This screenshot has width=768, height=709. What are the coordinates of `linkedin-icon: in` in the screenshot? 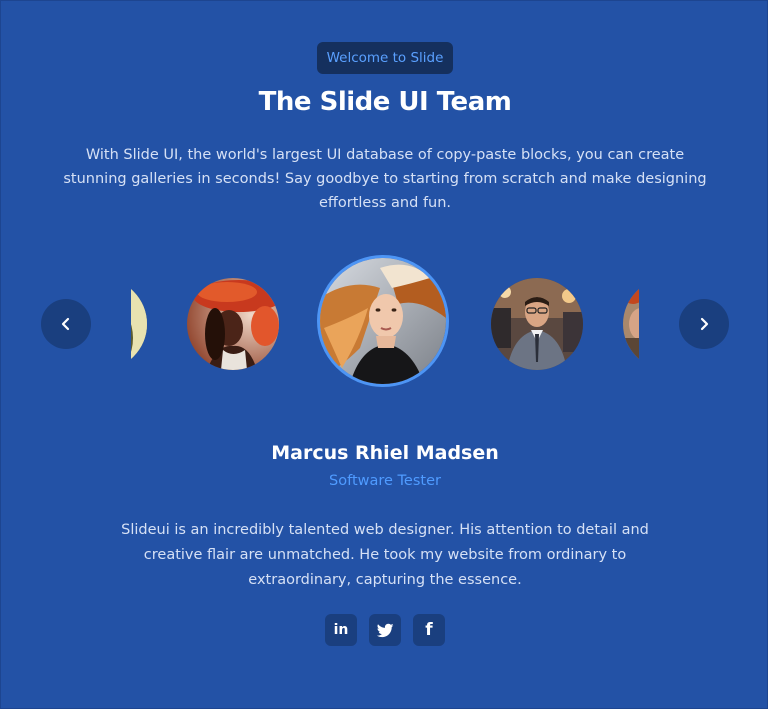 It's located at (341, 630).